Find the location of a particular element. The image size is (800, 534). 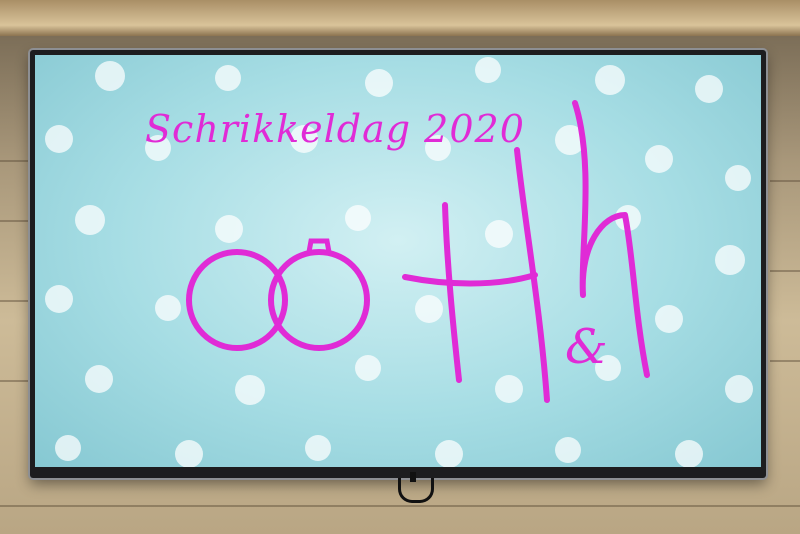

wedding-rings-icon is located at coordinates (278, 294).